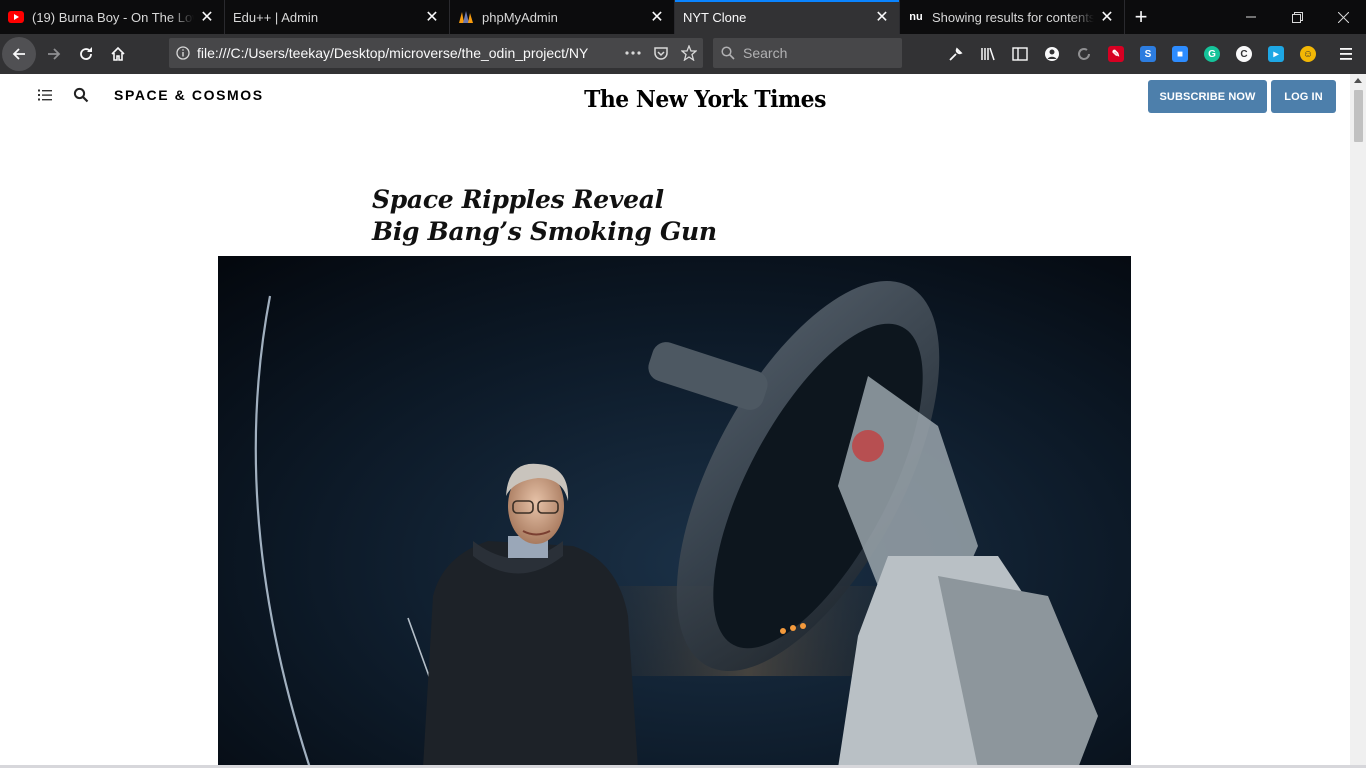 This screenshot has width=1366, height=768. I want to click on scroll-up-arrow-icon, so click(1358, 80).